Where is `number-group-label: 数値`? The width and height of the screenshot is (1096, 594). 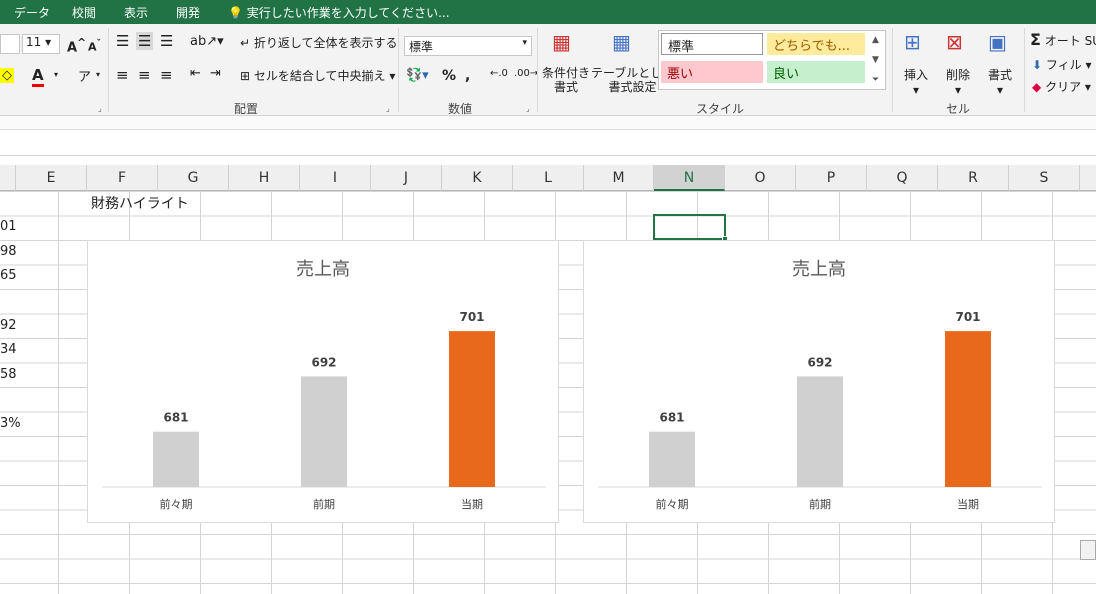
number-group-label: 数値 is located at coordinates (460, 109).